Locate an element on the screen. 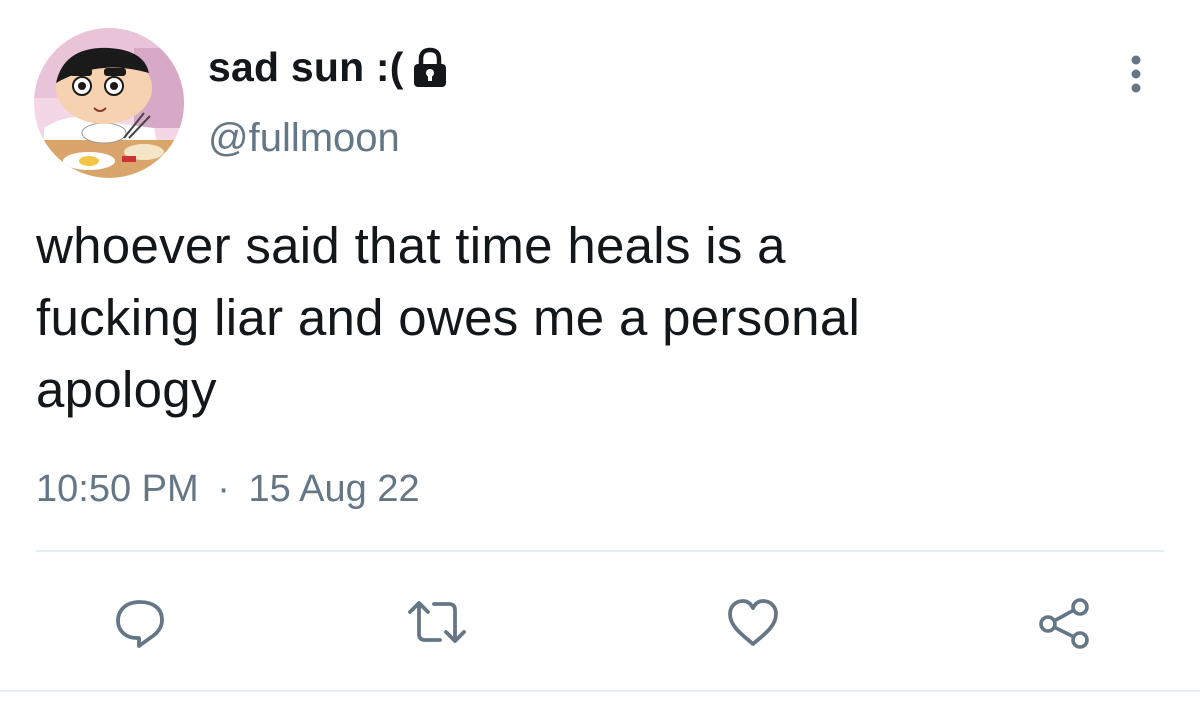 This screenshot has width=1200, height=710. share-icon is located at coordinates (1064, 623).